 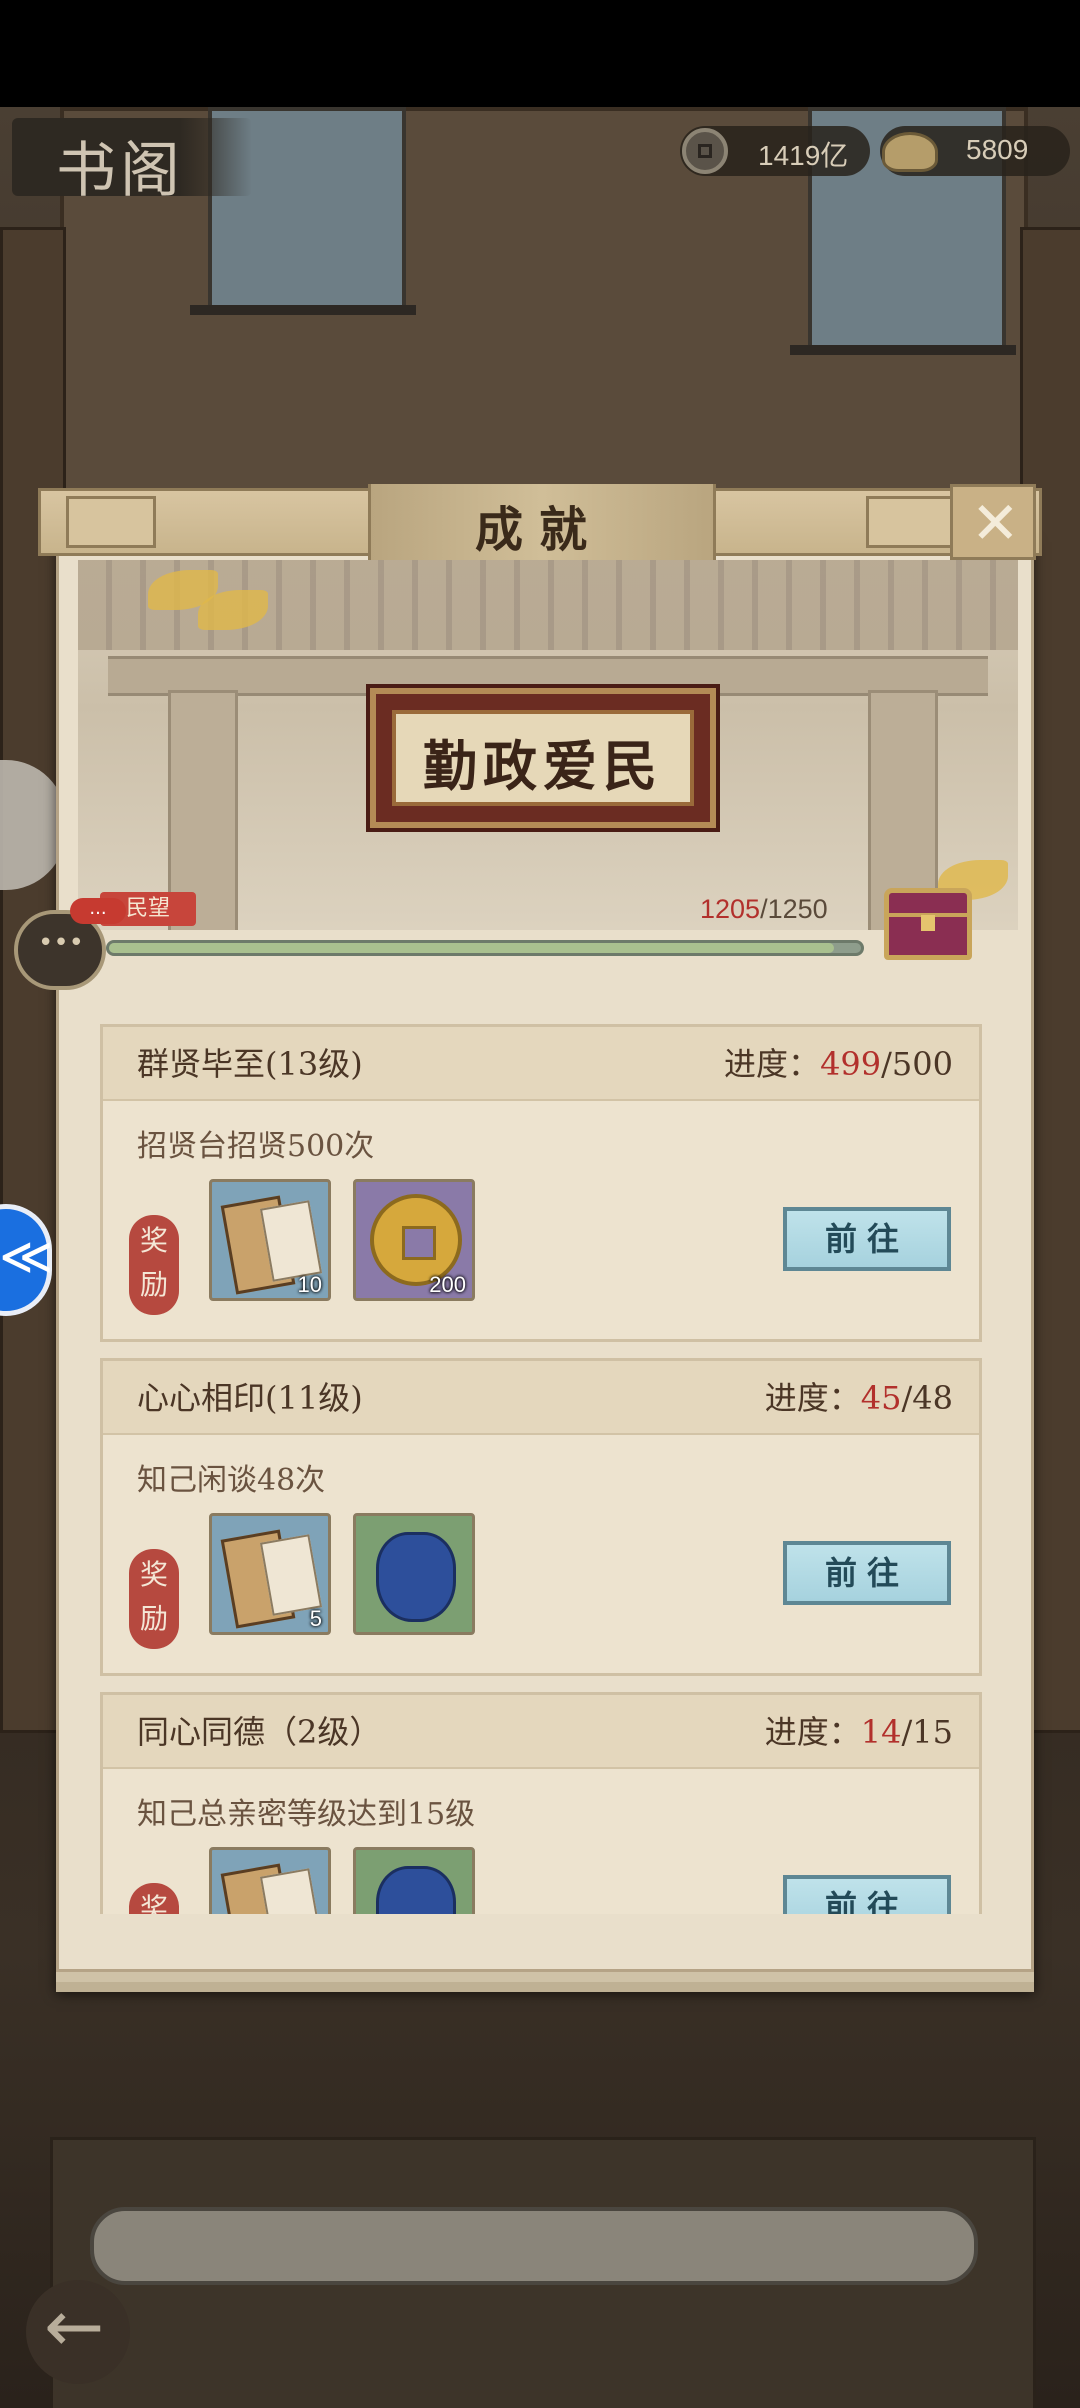 I want to click on achievement-plaque: 勤政爱民, so click(x=543, y=758).